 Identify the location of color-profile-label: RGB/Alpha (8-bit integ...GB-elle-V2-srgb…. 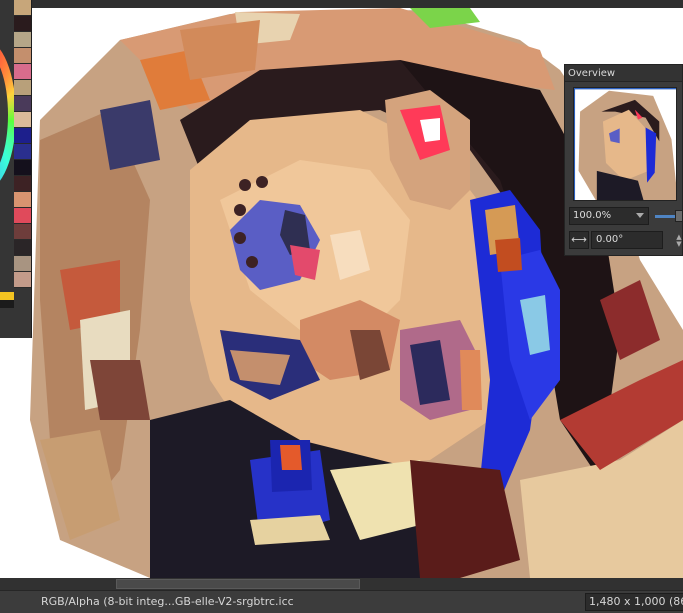
(167, 601).